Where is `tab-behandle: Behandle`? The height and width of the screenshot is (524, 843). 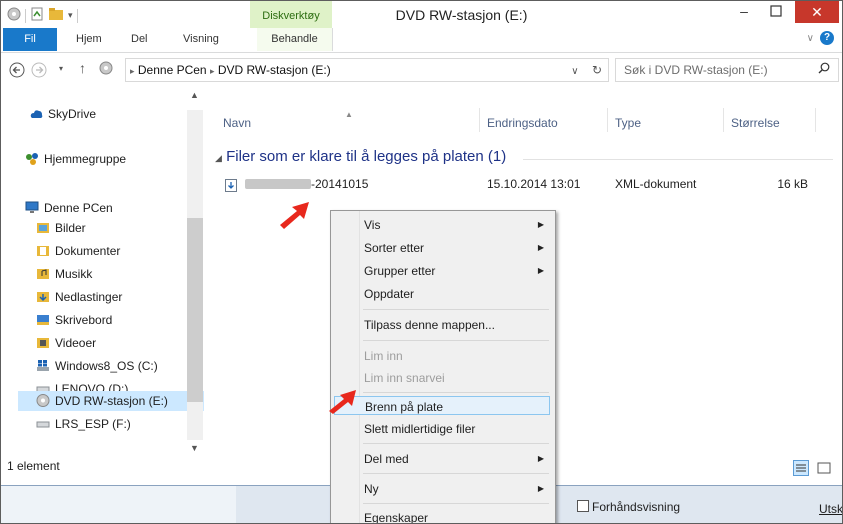 tab-behandle: Behandle is located at coordinates (295, 39).